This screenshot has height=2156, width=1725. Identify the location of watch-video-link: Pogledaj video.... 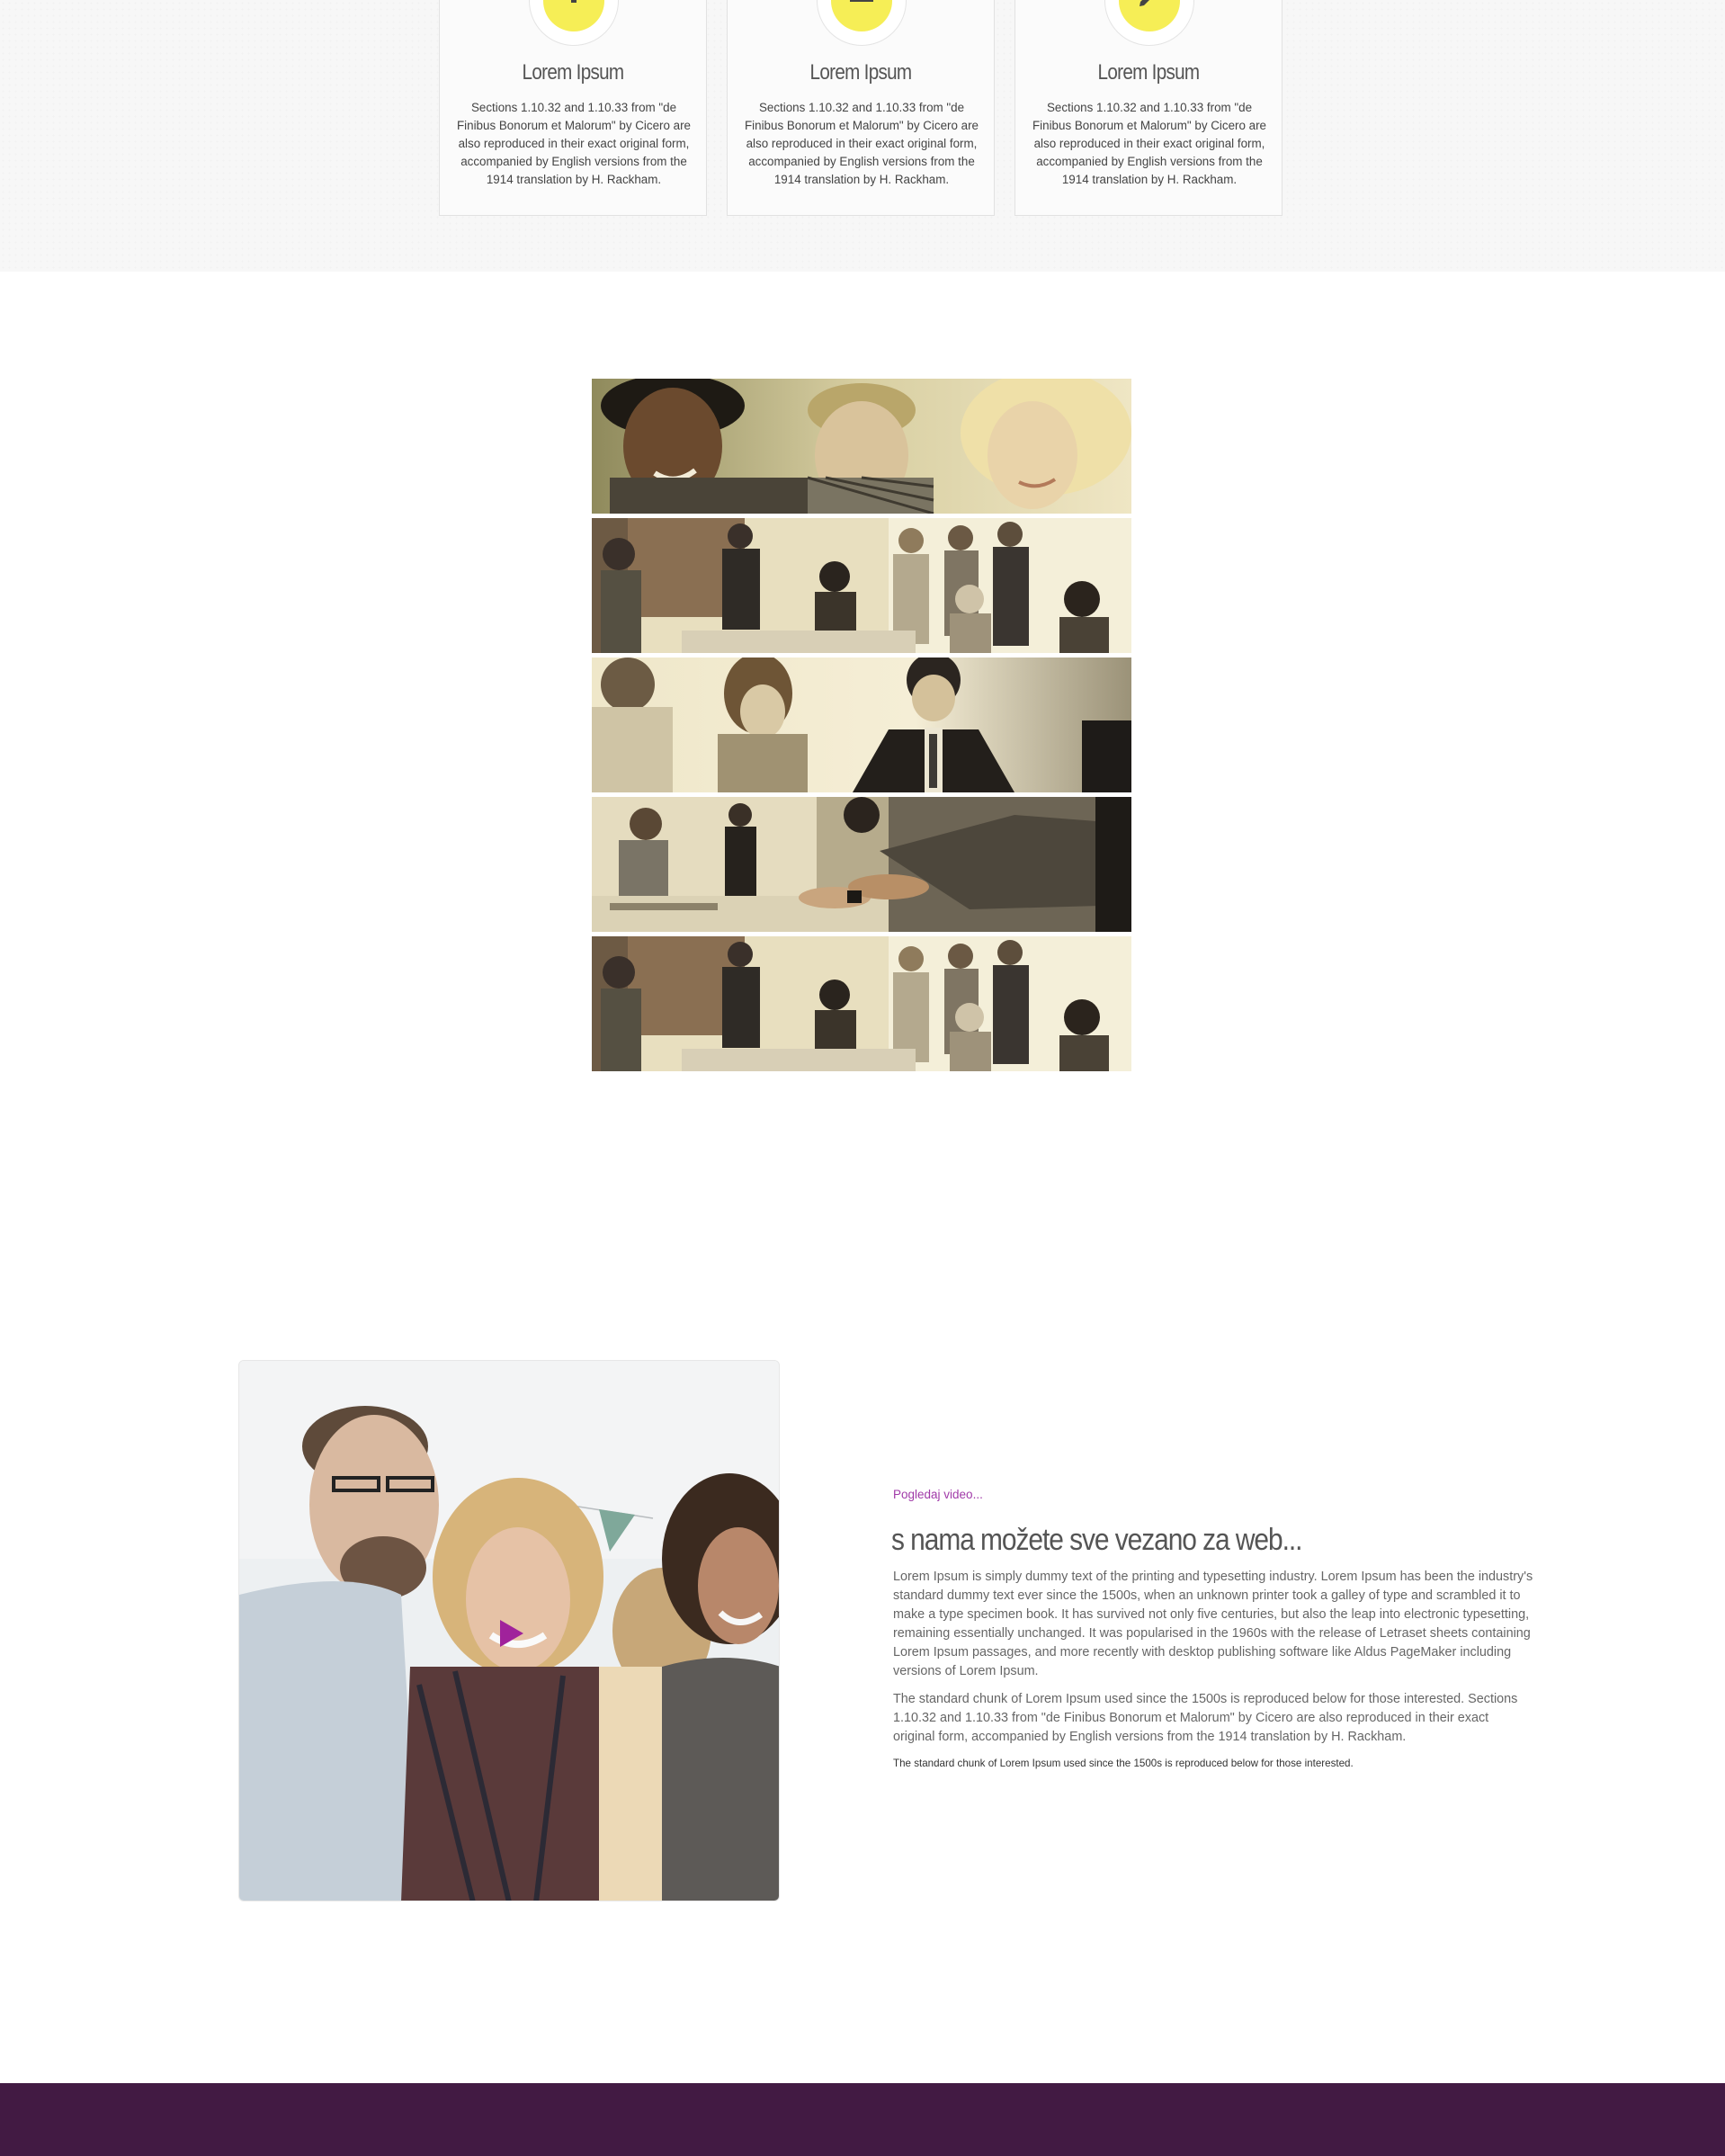
(938, 1494).